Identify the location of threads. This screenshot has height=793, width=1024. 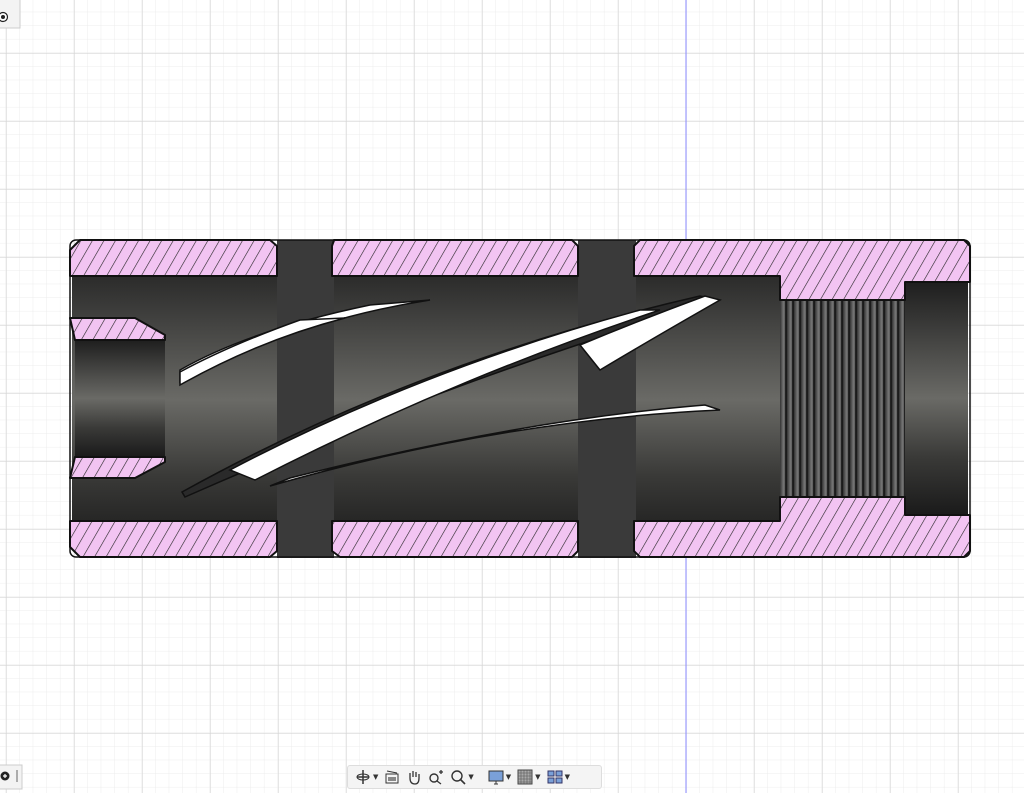
(842, 398).